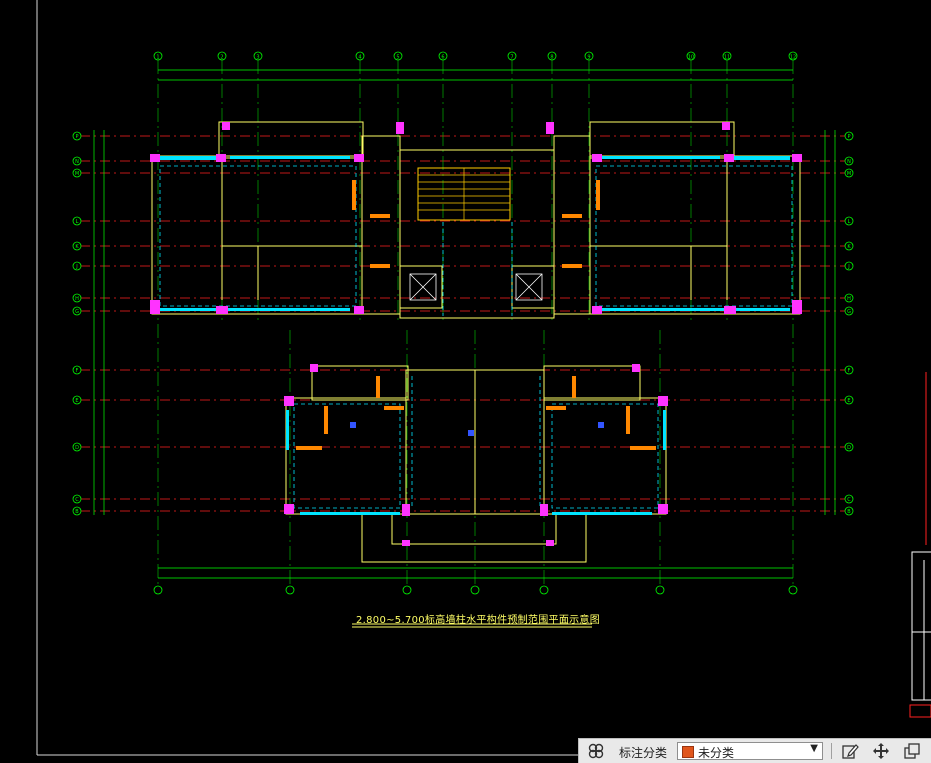  What do you see at coordinates (688, 752) in the screenshot?
I see `category-color-swatch` at bounding box center [688, 752].